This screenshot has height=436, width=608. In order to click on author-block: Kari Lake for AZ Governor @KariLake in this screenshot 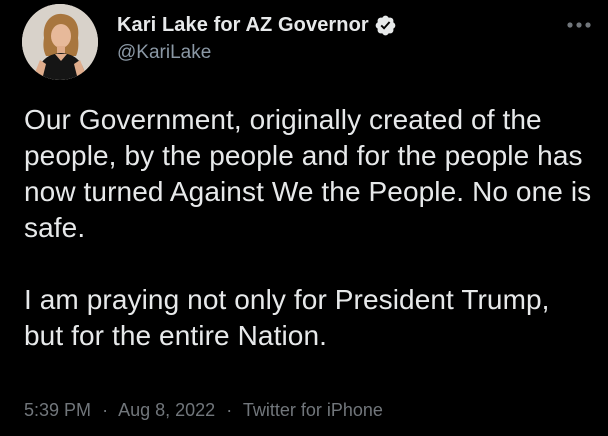, I will do `click(257, 38)`.